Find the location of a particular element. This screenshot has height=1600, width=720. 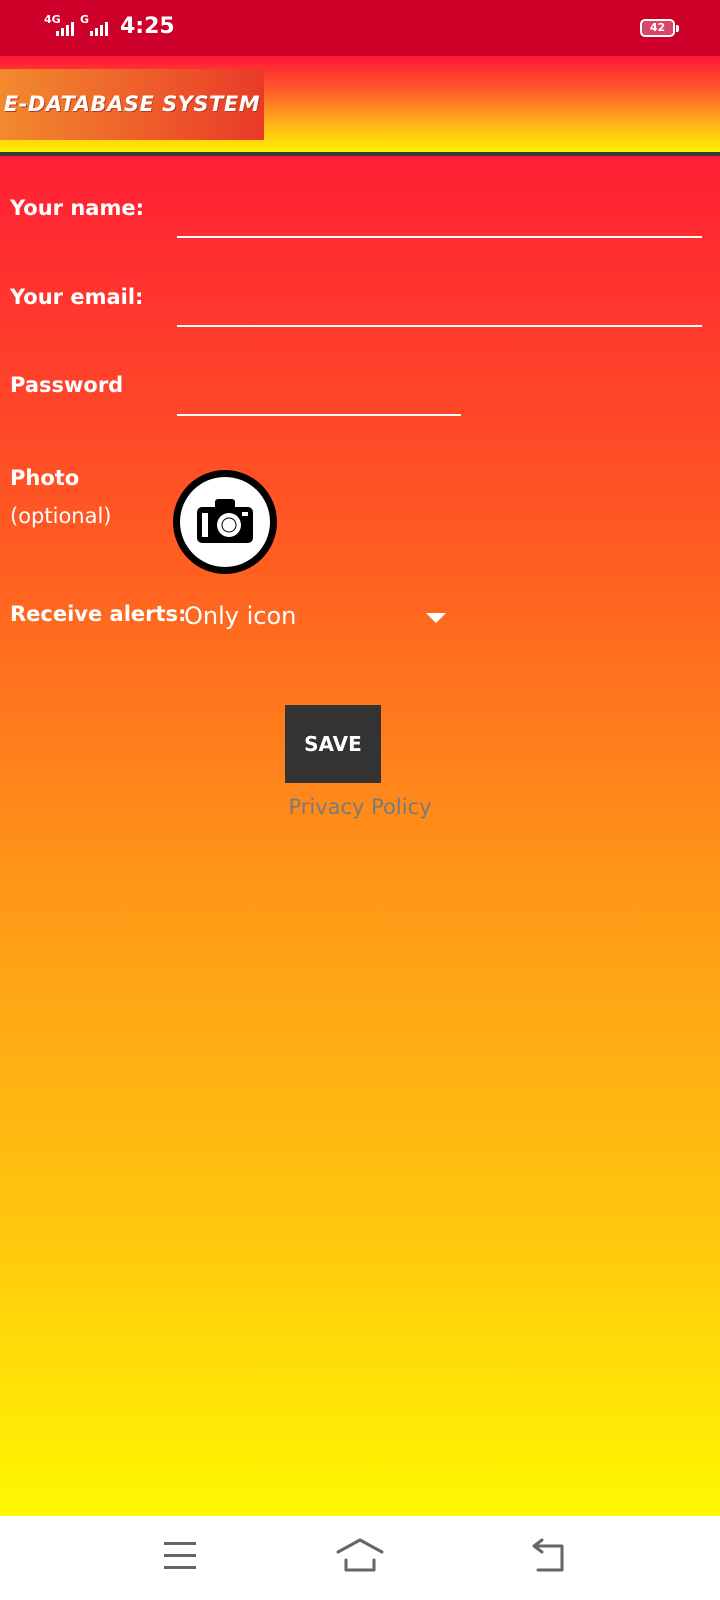

status-bar: 4G G 4:25 42 is located at coordinates (360, 28).